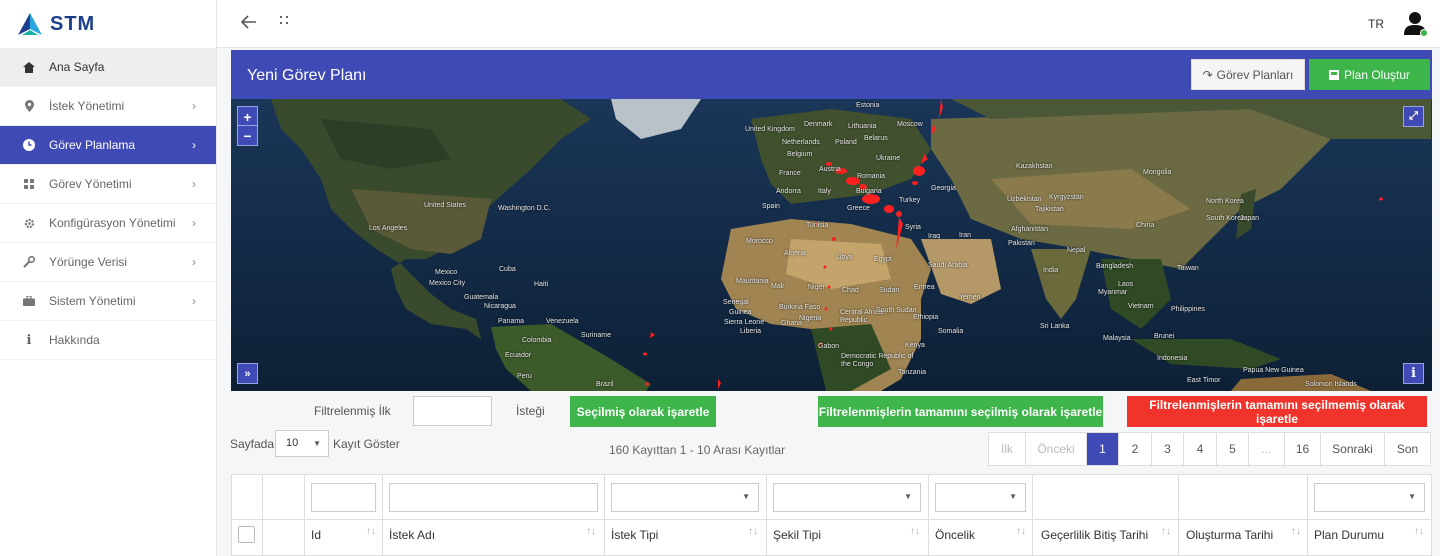  Describe the element at coordinates (108, 184) in the screenshot. I see `sidebar-item-task-management: Görev Yönetimi ›` at that location.